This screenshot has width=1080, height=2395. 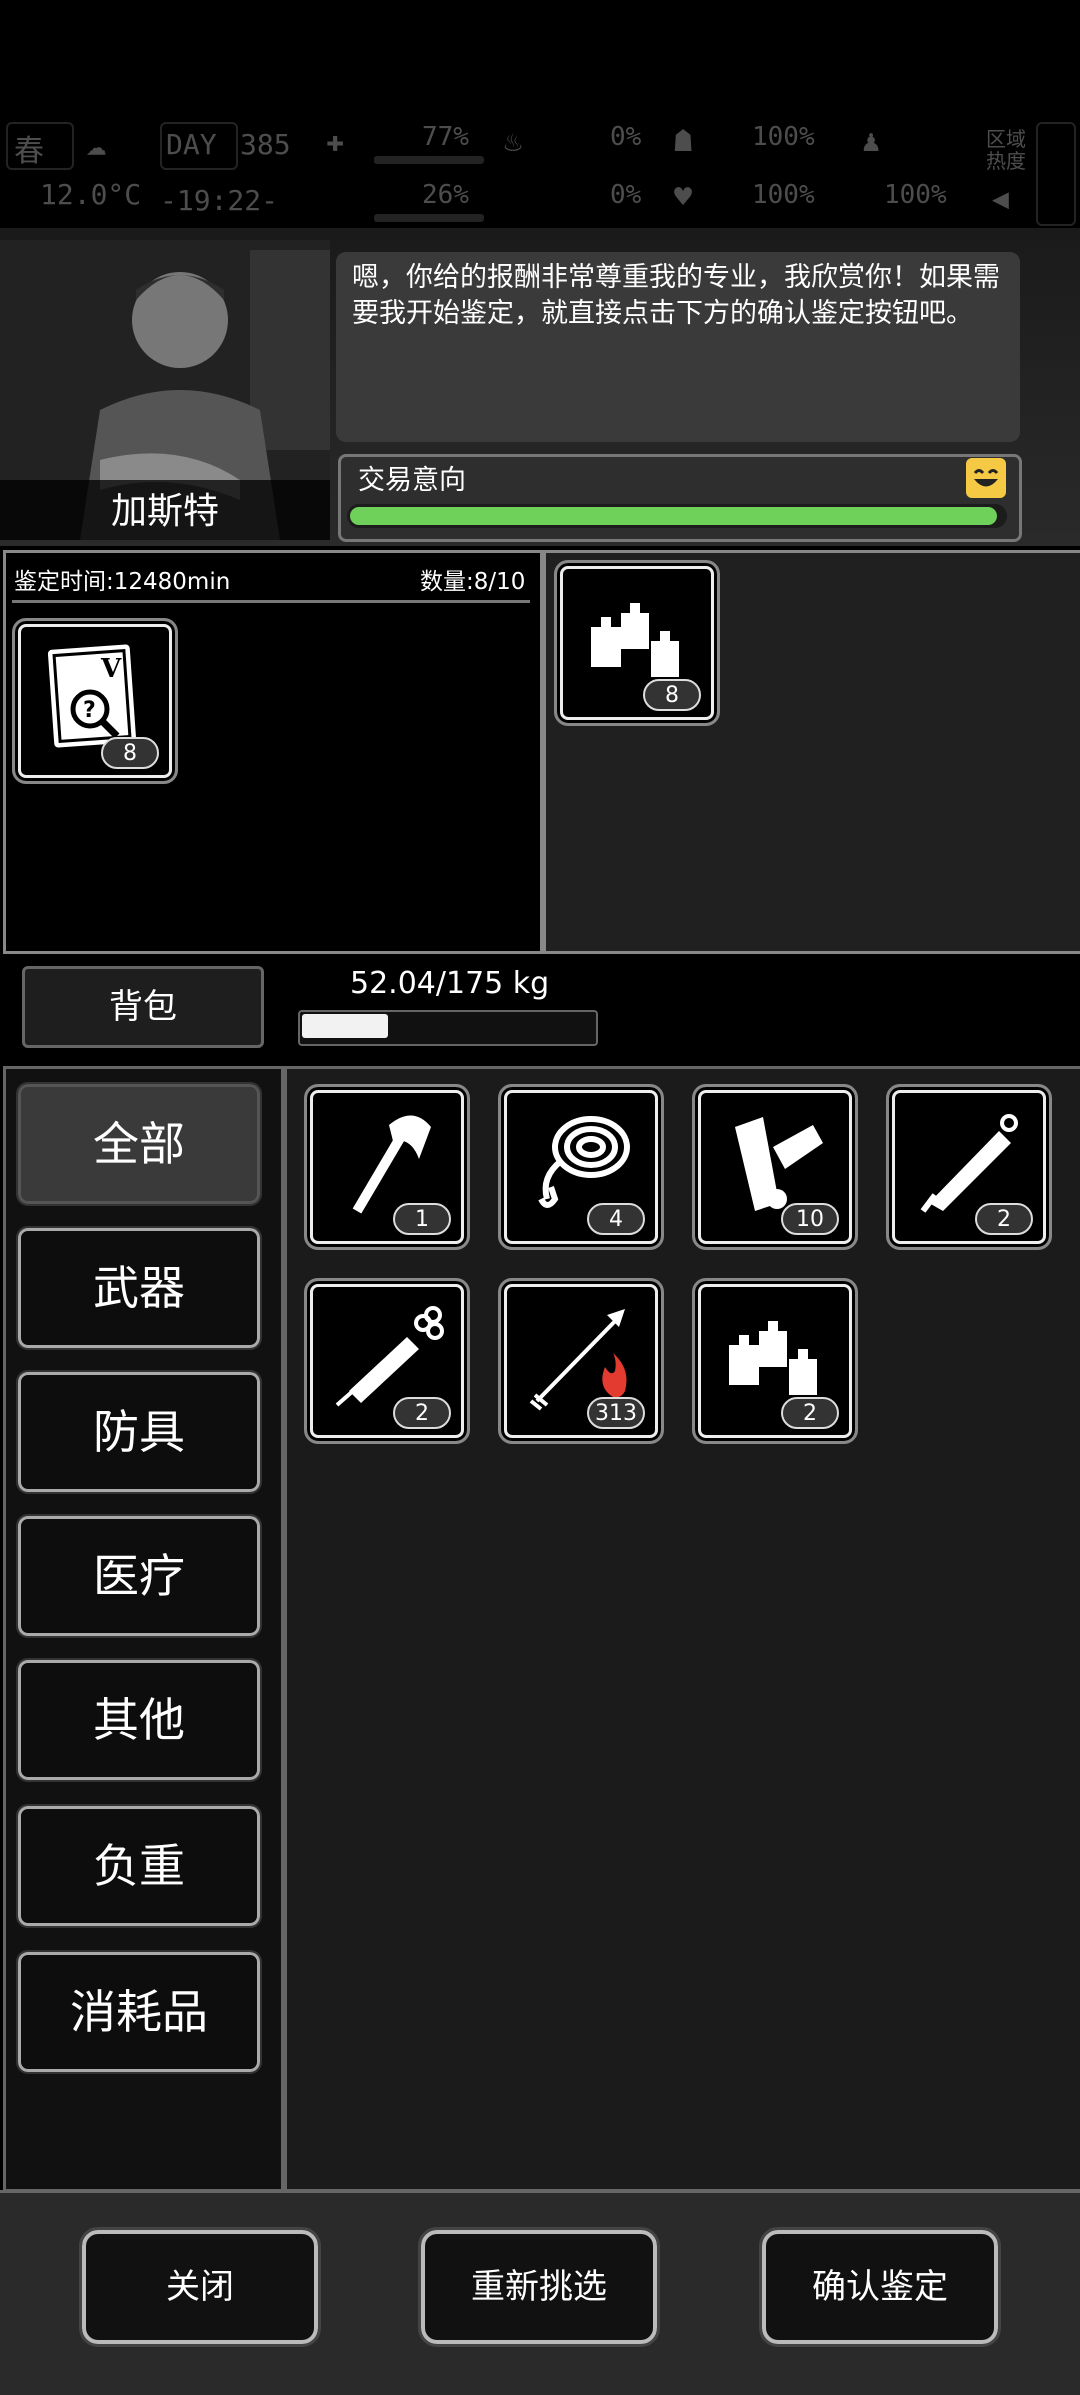 I want to click on weather-icon: ☁, so click(x=96, y=144).